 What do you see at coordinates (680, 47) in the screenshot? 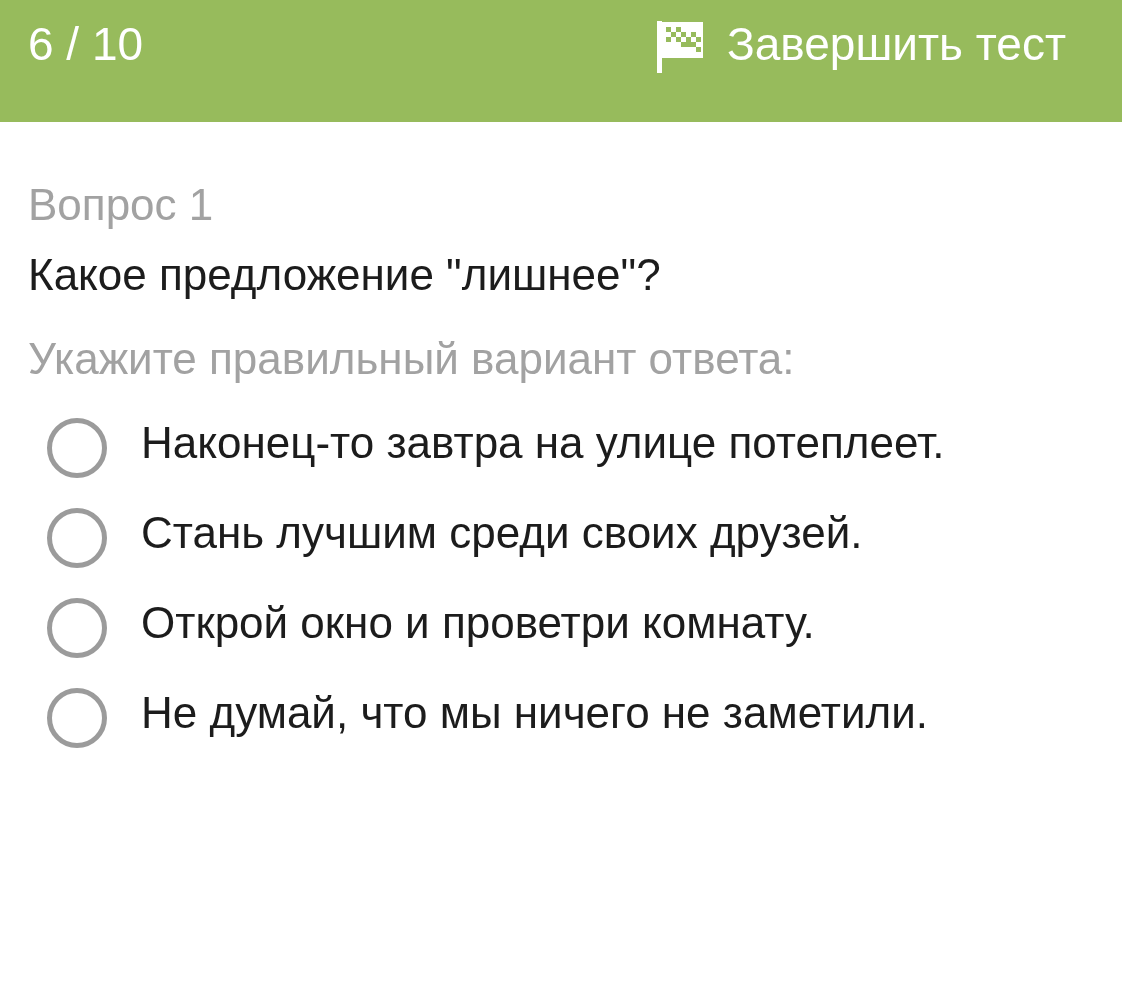
I see `checkered-flag-icon` at bounding box center [680, 47].